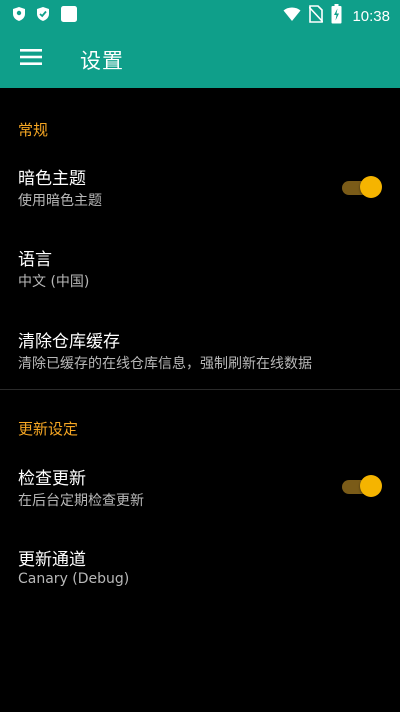 The width and height of the screenshot is (400, 712). I want to click on section-header-general: 常规, so click(33, 130).